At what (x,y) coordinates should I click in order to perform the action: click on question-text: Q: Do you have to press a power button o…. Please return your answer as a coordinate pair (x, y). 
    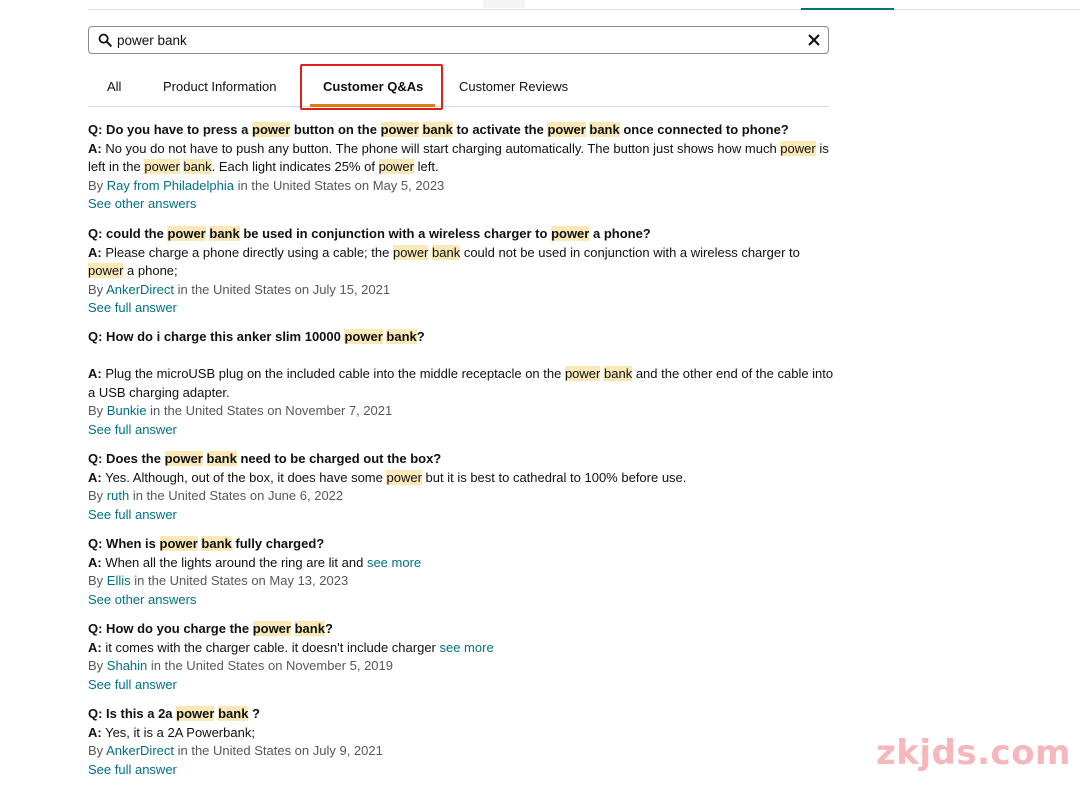
    Looking at the image, I should click on (438, 129).